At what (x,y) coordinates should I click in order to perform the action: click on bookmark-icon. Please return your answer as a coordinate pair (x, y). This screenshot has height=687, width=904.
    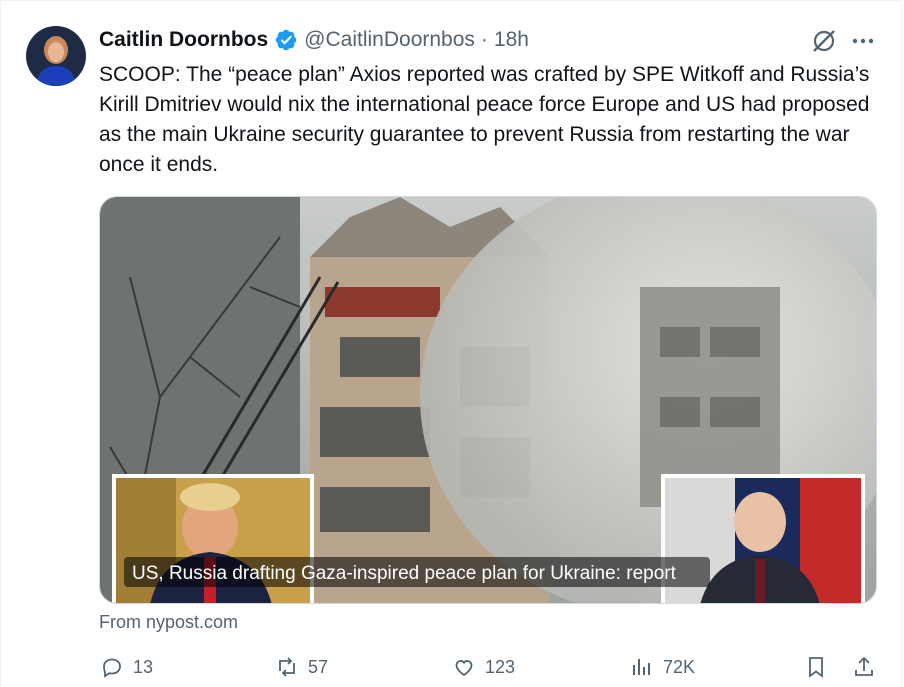
    Looking at the image, I should click on (816, 667).